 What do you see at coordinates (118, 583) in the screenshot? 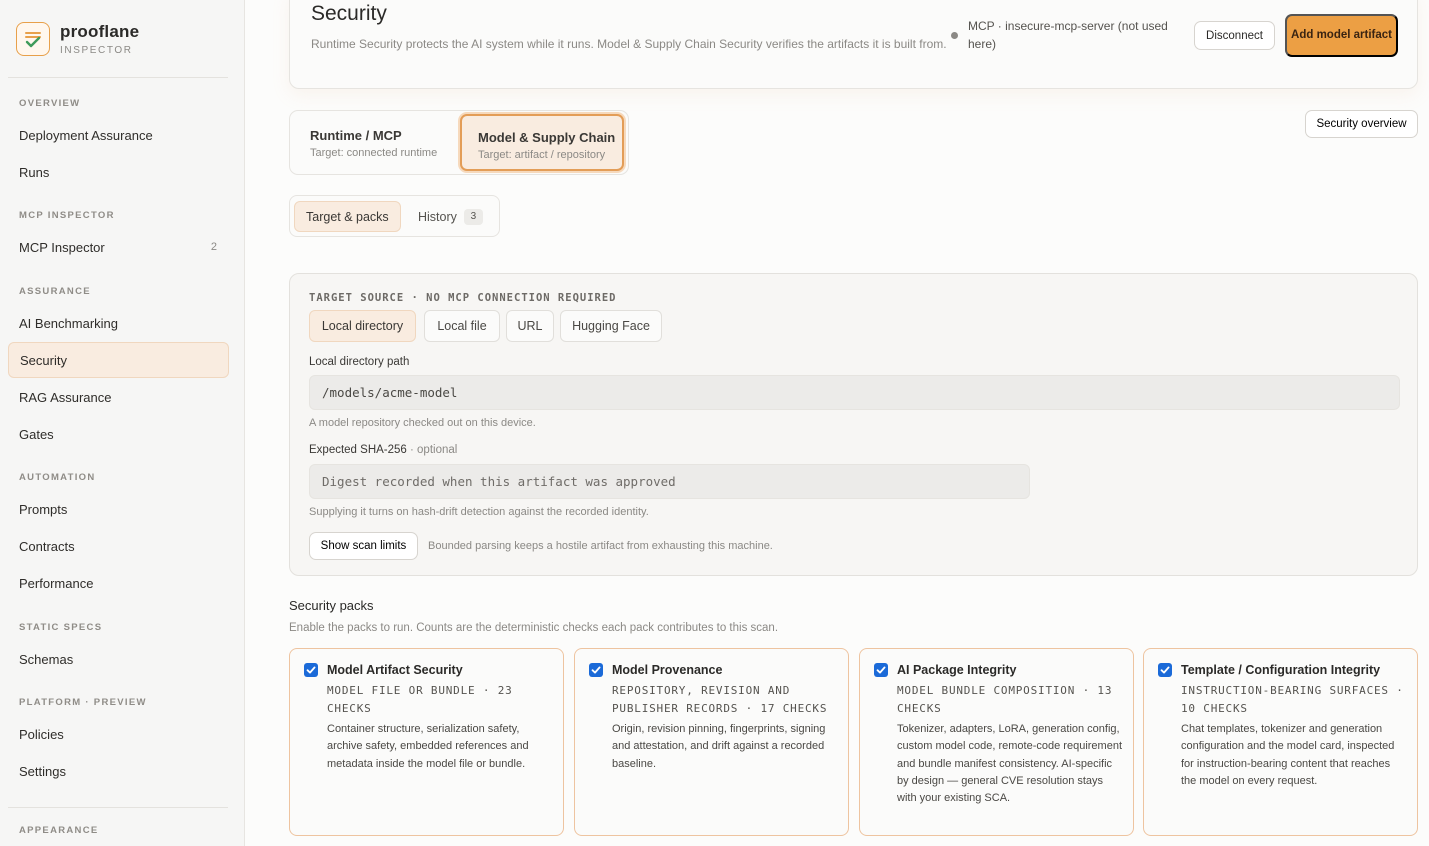
I see `sidebar-item-performance: Performance` at bounding box center [118, 583].